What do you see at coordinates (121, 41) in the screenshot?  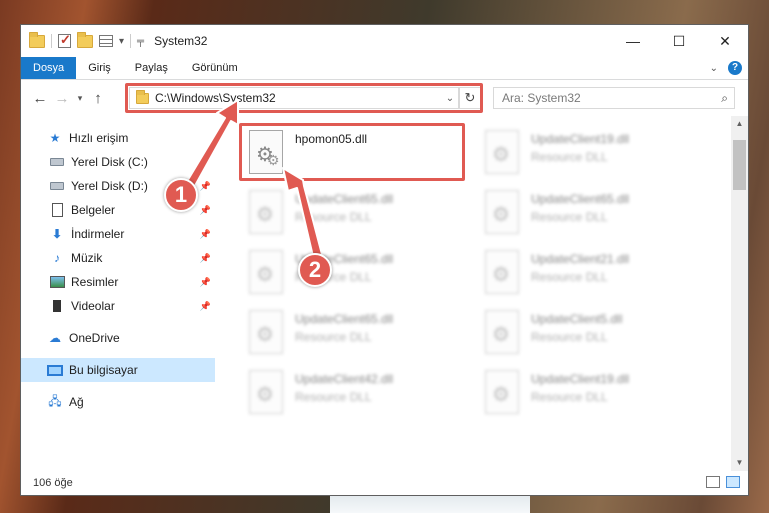 I see `qa-dropdown-icon: ▾` at bounding box center [121, 41].